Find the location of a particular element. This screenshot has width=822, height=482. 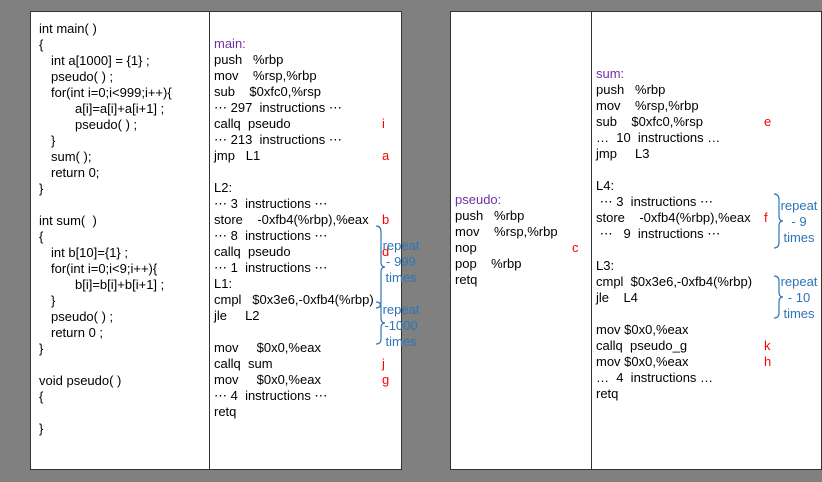

c-code-line: int main( ) is located at coordinates (68, 28).